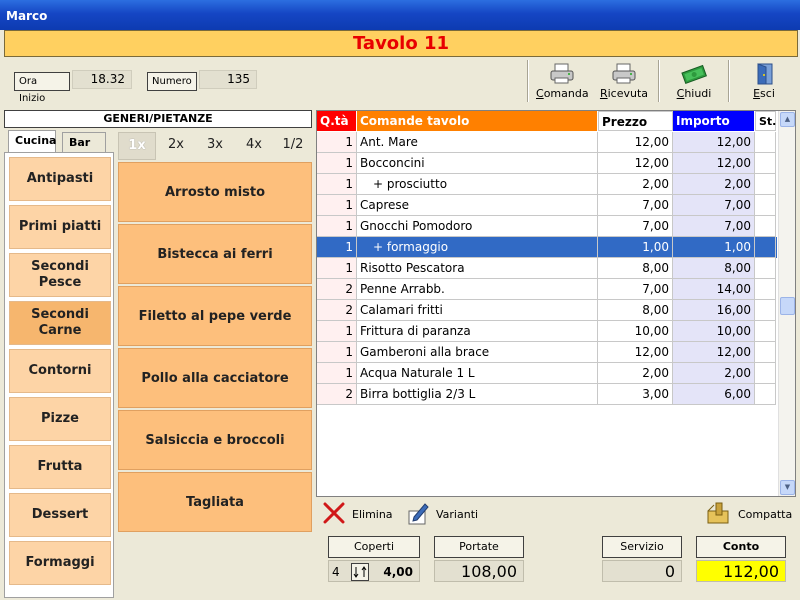  What do you see at coordinates (158, 119) in the screenshot?
I see `generi-pietanze-title: GENERI/PIETANZE` at bounding box center [158, 119].